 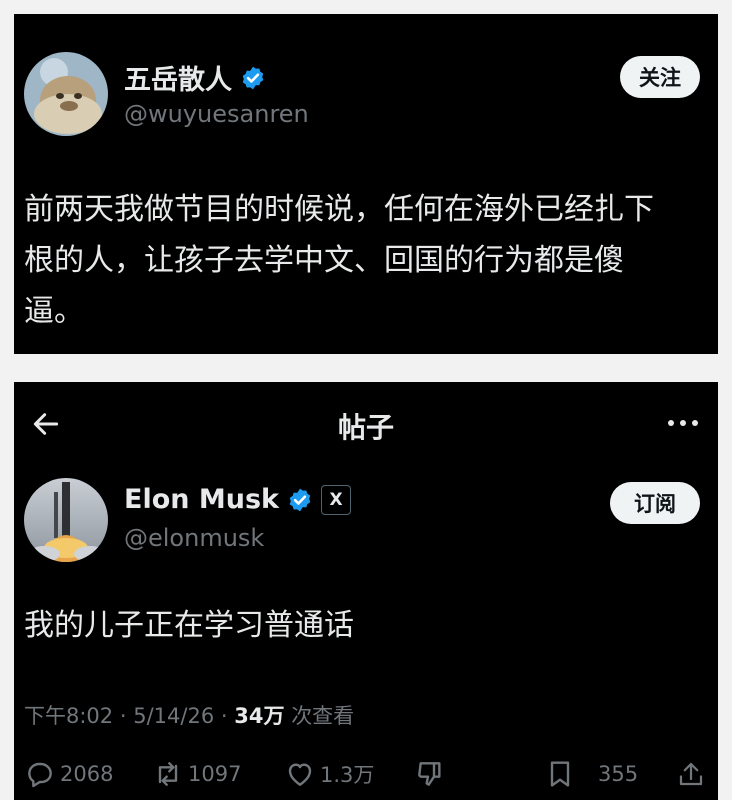 I want to click on display-name: 五岳散人, so click(x=195, y=77).